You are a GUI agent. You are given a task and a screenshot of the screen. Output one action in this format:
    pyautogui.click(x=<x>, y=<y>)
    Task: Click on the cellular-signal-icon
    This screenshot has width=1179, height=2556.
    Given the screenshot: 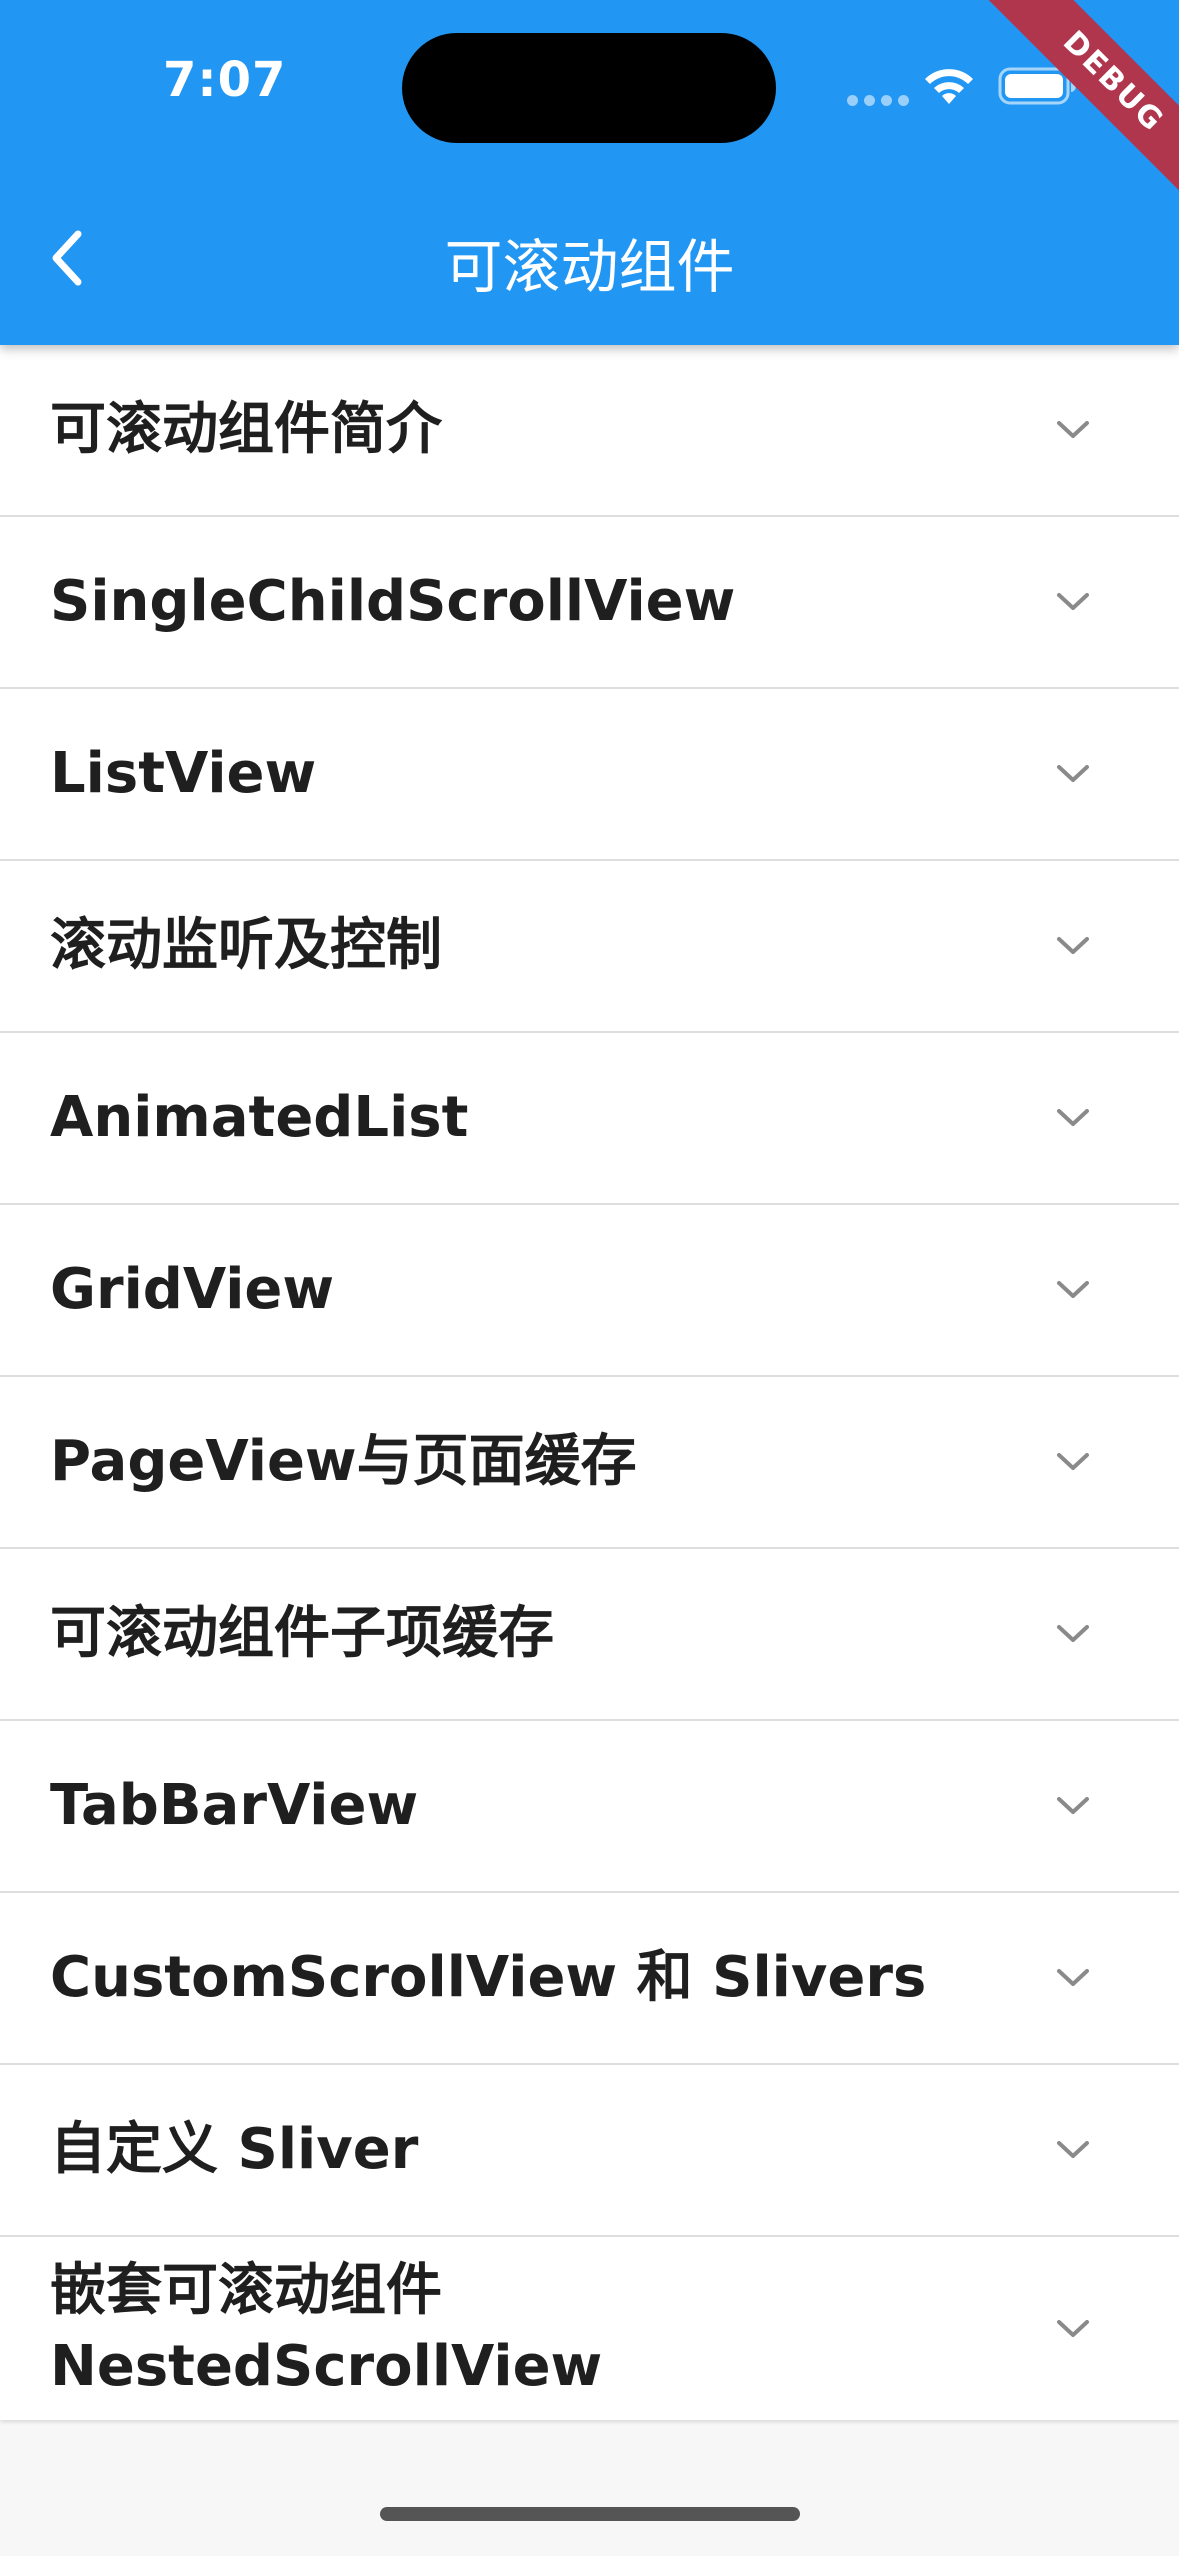 What is the action you would take?
    pyautogui.click(x=878, y=100)
    